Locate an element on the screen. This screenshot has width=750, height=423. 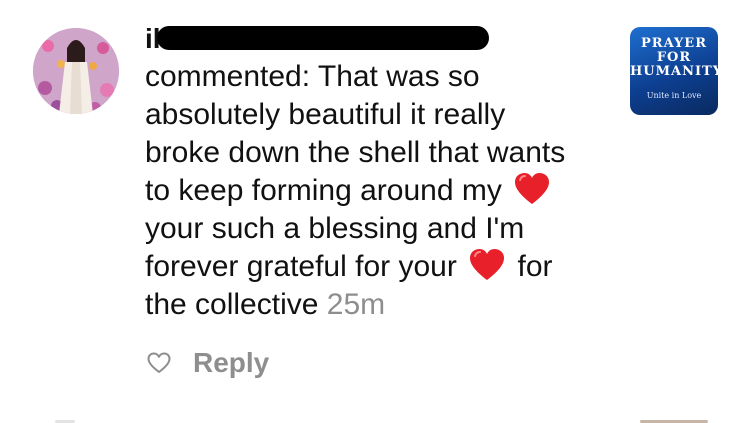
thumbnail-subtitle: Unite in Love is located at coordinates (674, 95).